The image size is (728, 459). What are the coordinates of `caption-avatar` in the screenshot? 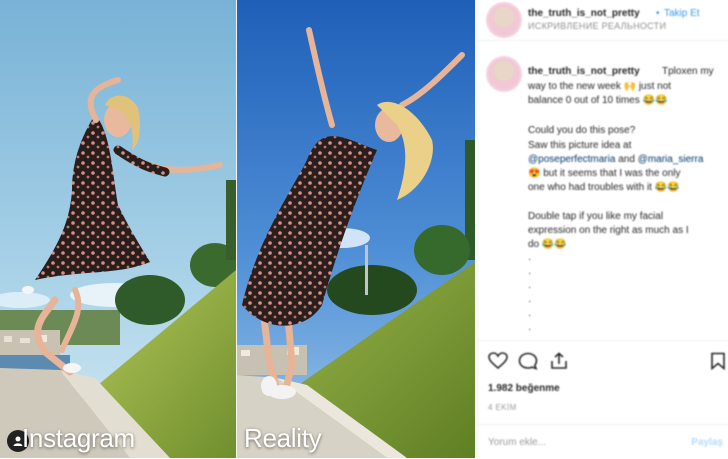 It's located at (504, 74).